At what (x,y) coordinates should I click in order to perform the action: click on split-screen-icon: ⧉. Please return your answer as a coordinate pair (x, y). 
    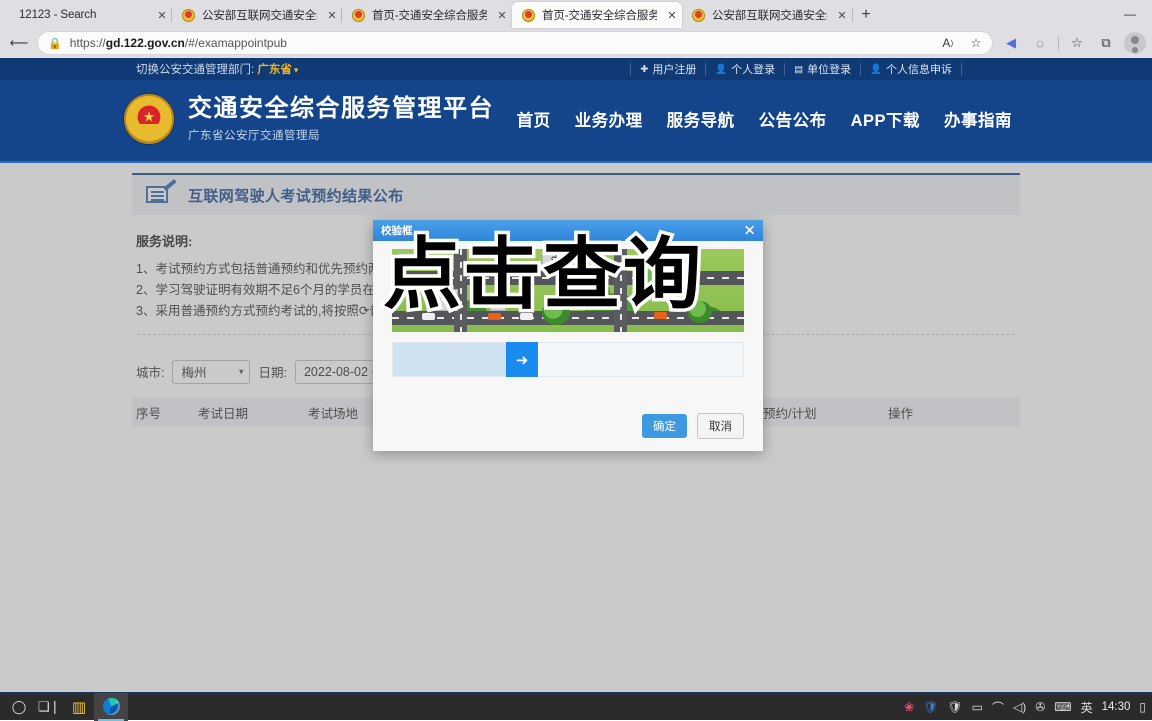
    Looking at the image, I should click on (1106, 43).